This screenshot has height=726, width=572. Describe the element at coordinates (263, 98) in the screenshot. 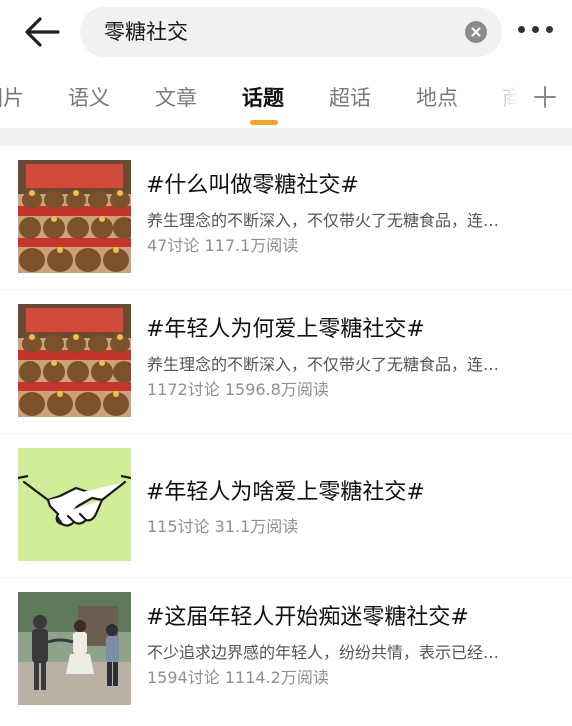

I see `tab-topics: 话题` at that location.